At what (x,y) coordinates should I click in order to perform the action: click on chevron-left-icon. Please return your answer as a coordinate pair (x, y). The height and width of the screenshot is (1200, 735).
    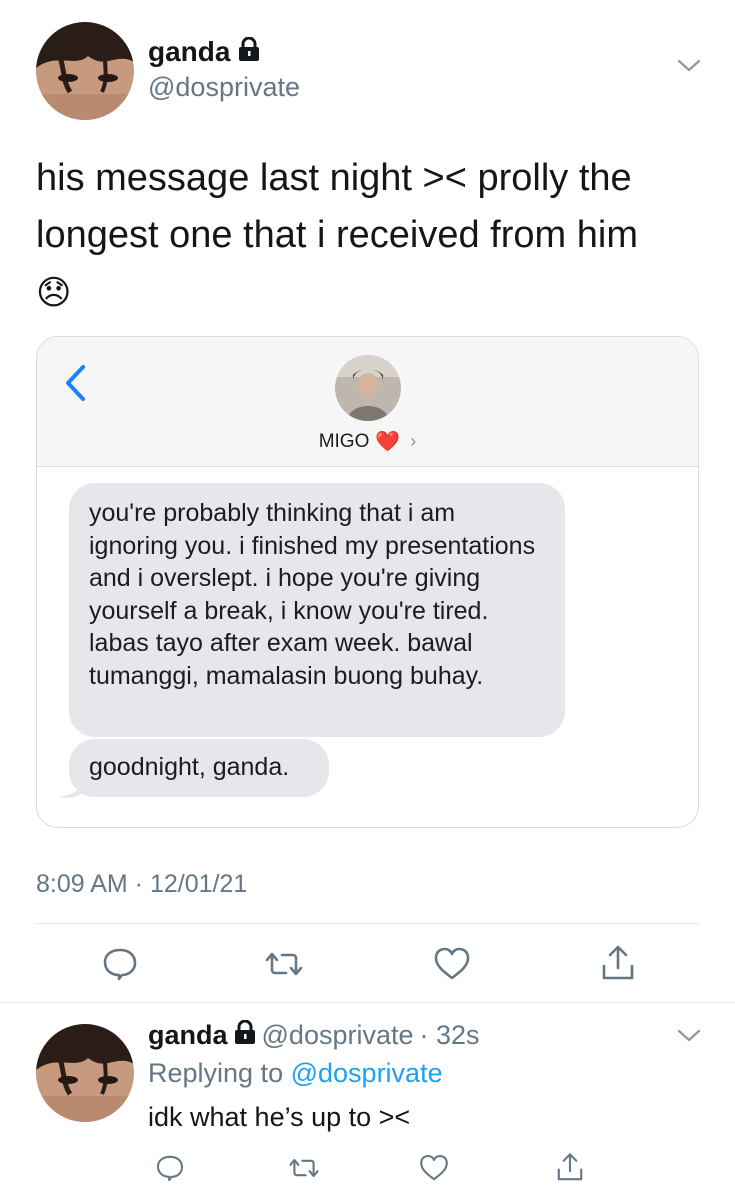
    Looking at the image, I should click on (75, 383).